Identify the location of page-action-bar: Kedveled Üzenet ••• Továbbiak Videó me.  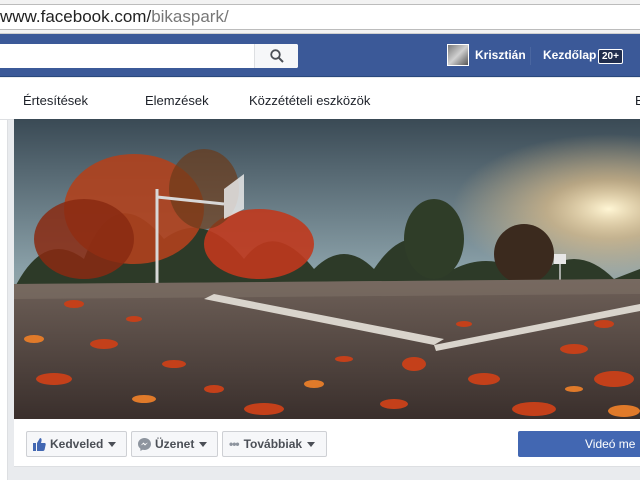
(327, 443).